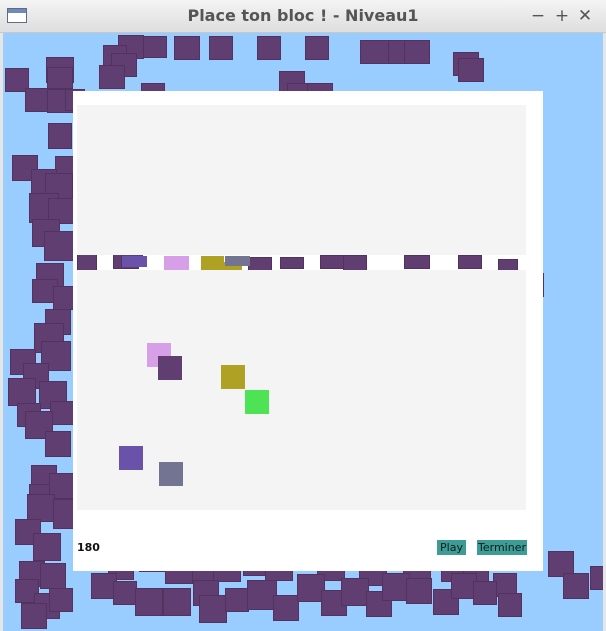  I want to click on maximize-button: +, so click(562, 16).